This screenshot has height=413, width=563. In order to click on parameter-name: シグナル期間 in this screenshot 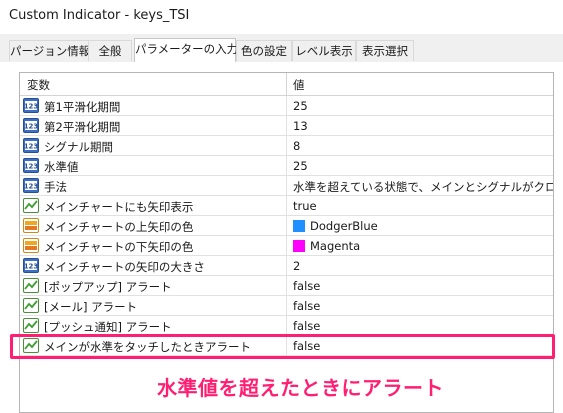, I will do `click(78, 147)`.